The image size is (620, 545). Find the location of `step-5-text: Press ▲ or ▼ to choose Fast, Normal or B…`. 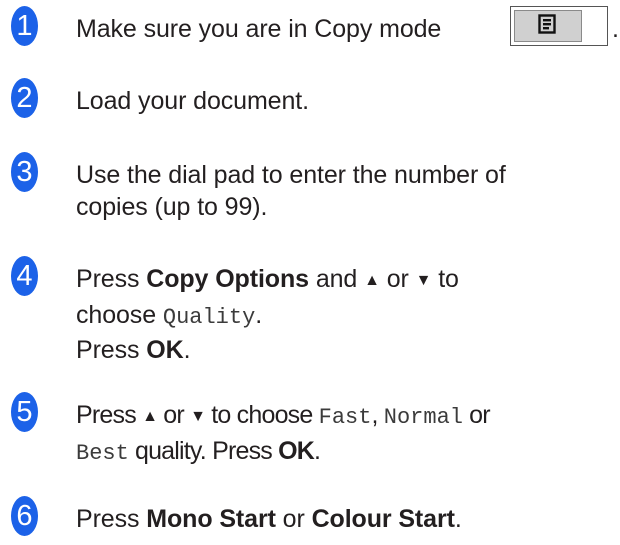

step-5-text: Press ▲ or ▼ to choose Fast, Normal or B… is located at coordinates (346, 434).